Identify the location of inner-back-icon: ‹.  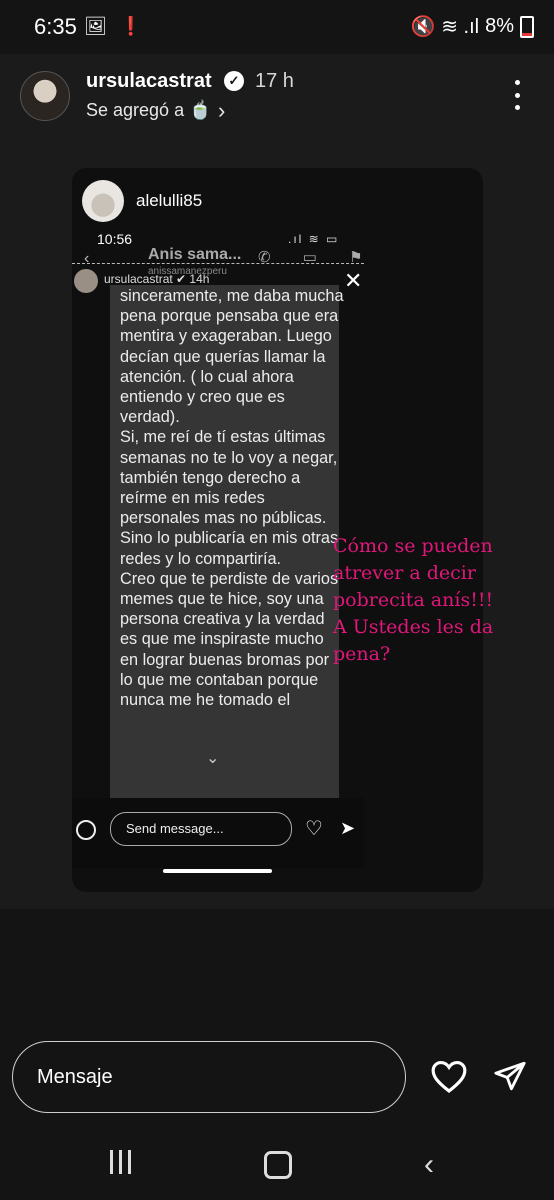
(87, 258).